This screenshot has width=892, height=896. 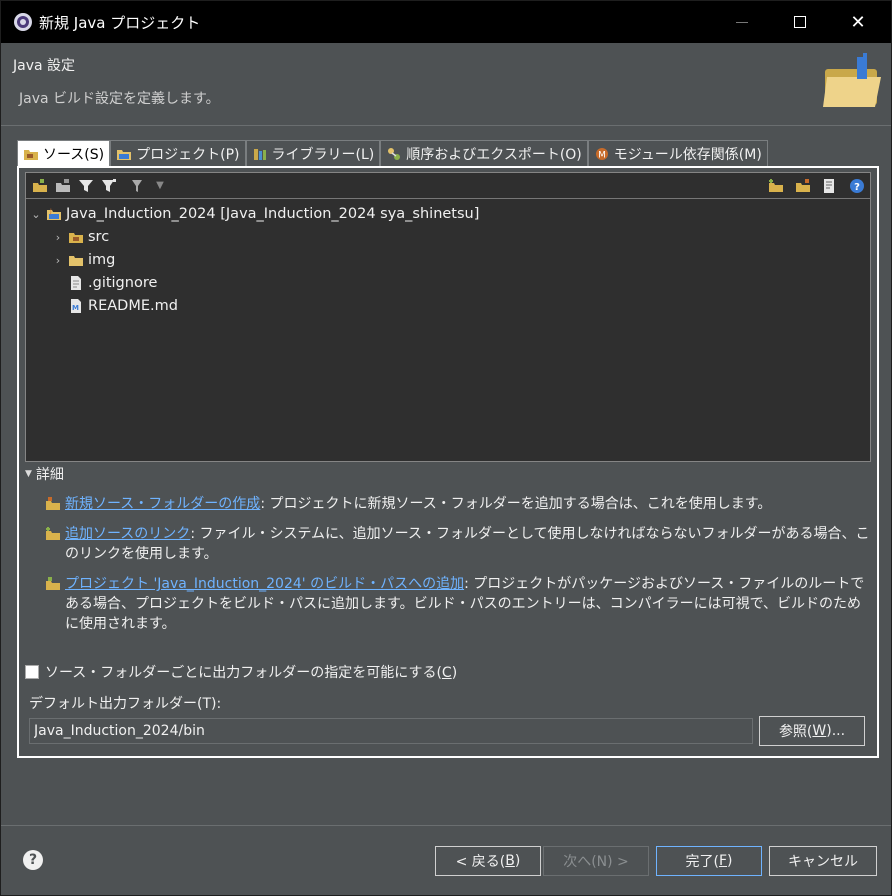 I want to click on properties-icon, so click(x=830, y=186).